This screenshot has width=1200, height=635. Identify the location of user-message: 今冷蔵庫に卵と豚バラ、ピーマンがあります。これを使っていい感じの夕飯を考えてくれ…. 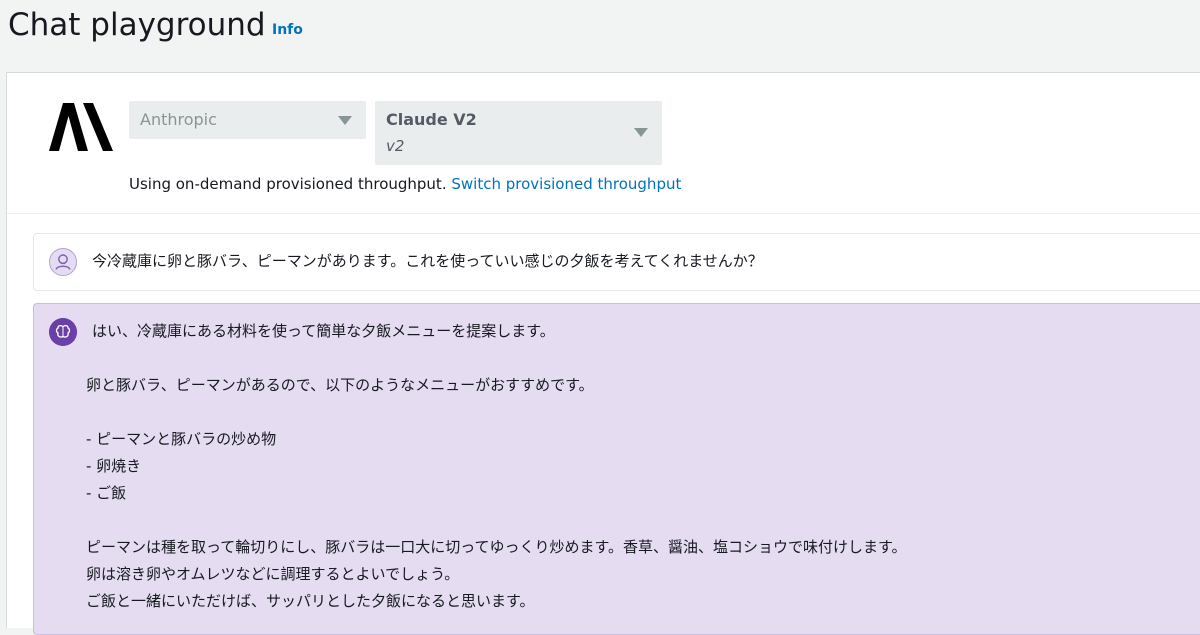
(616, 262).